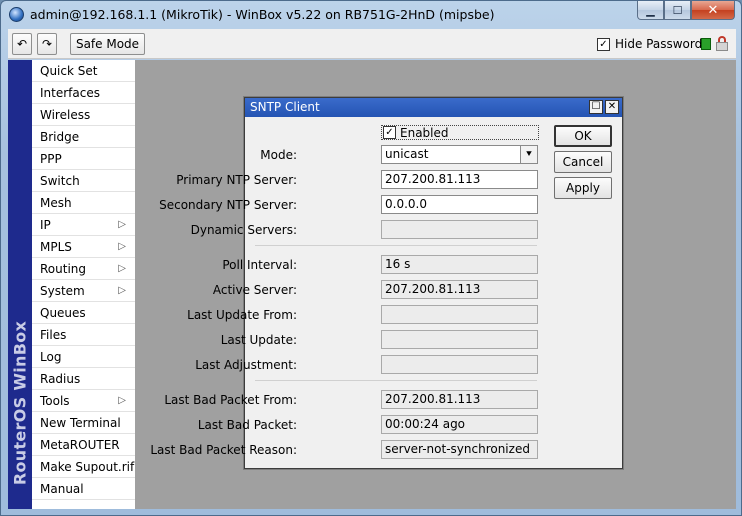  What do you see at coordinates (259, 265) in the screenshot?
I see `poll-interval-label: Poll Interval:` at bounding box center [259, 265].